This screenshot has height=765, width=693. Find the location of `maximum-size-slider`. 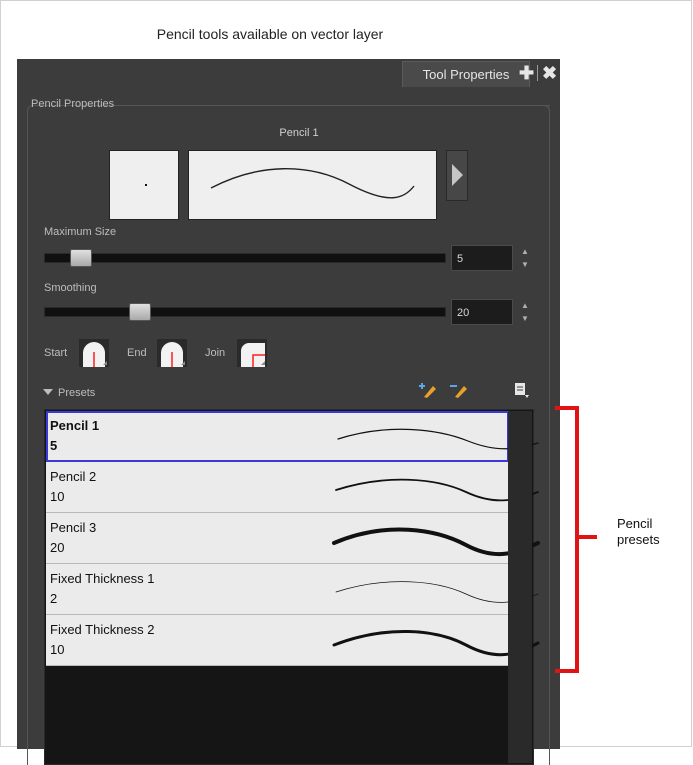

maximum-size-slider is located at coordinates (245, 258).